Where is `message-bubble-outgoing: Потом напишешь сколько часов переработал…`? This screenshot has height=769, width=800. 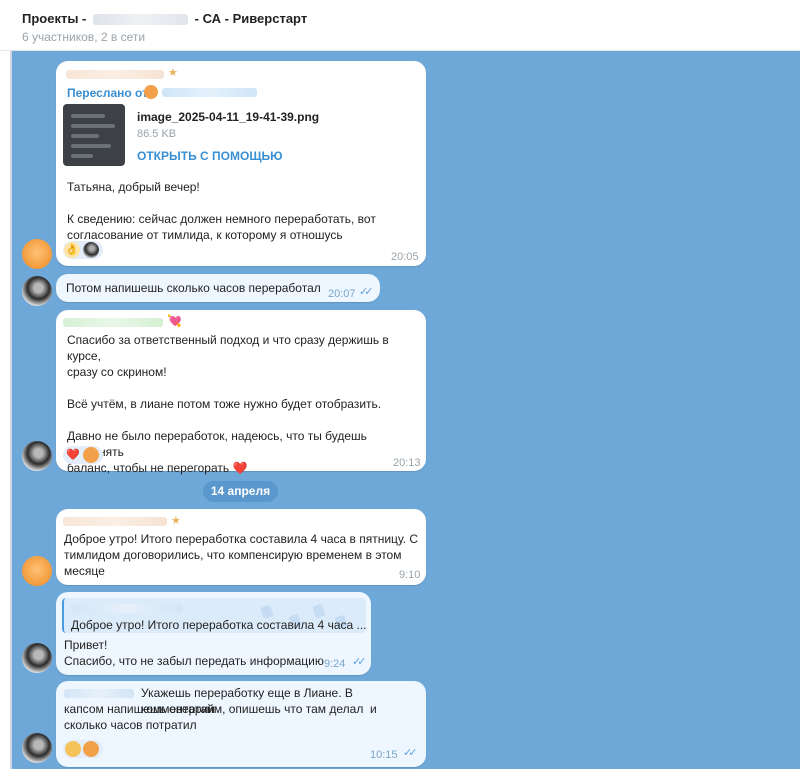 message-bubble-outgoing: Потом напишешь сколько часов переработал… is located at coordinates (218, 288).